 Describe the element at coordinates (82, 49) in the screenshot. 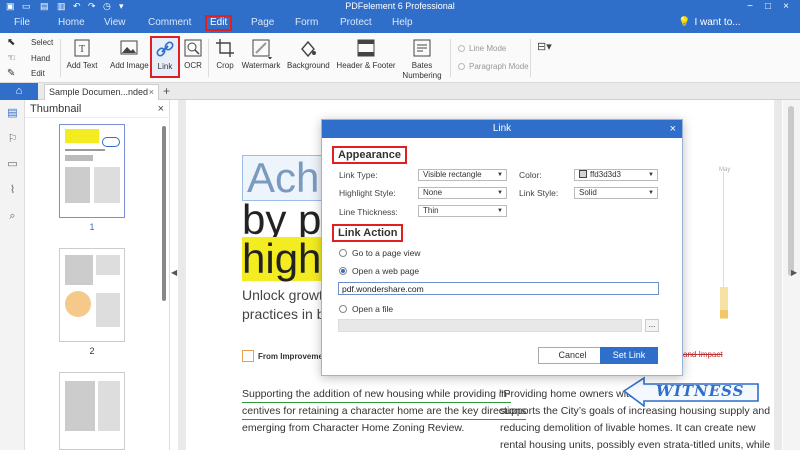

I see `svg-text: T` at that location.